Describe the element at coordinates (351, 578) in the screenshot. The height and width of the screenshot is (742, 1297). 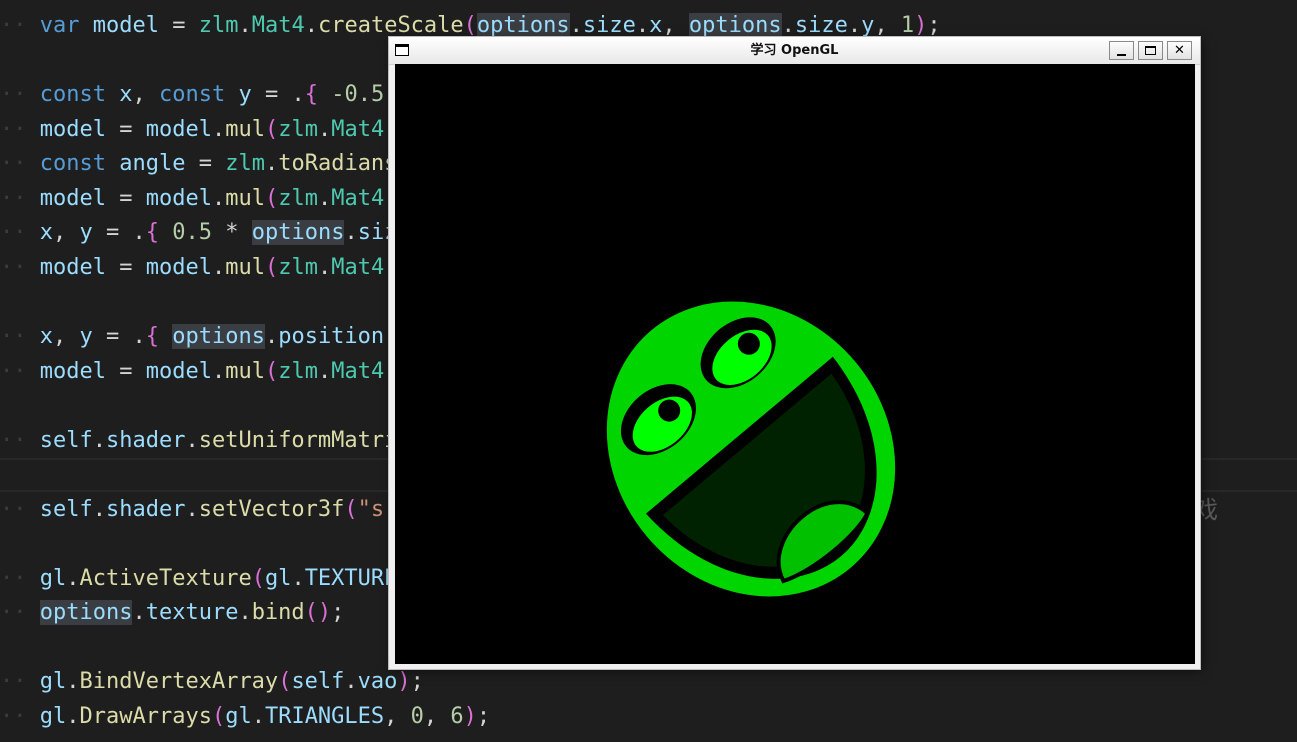
I see `code-token: TEXTURE` at that location.